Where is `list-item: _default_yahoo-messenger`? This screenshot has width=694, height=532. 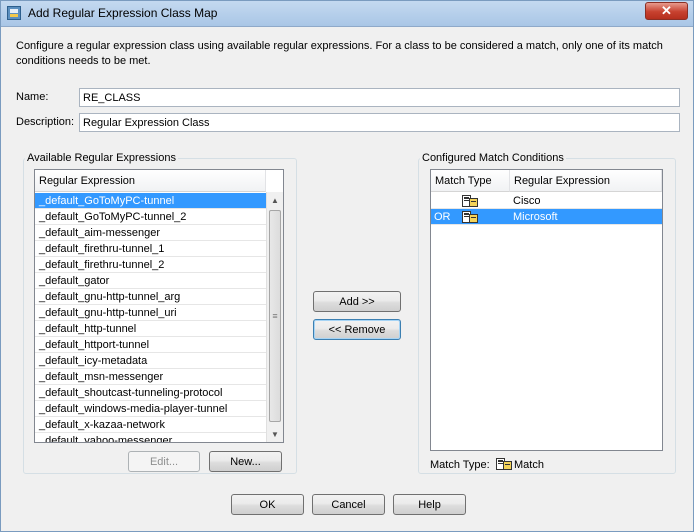 list-item: _default_yahoo-messenger is located at coordinates (150, 437).